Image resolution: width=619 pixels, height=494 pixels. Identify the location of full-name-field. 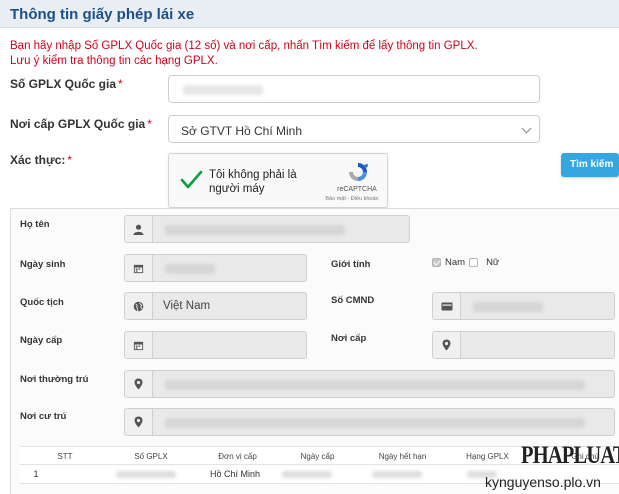
(267, 229).